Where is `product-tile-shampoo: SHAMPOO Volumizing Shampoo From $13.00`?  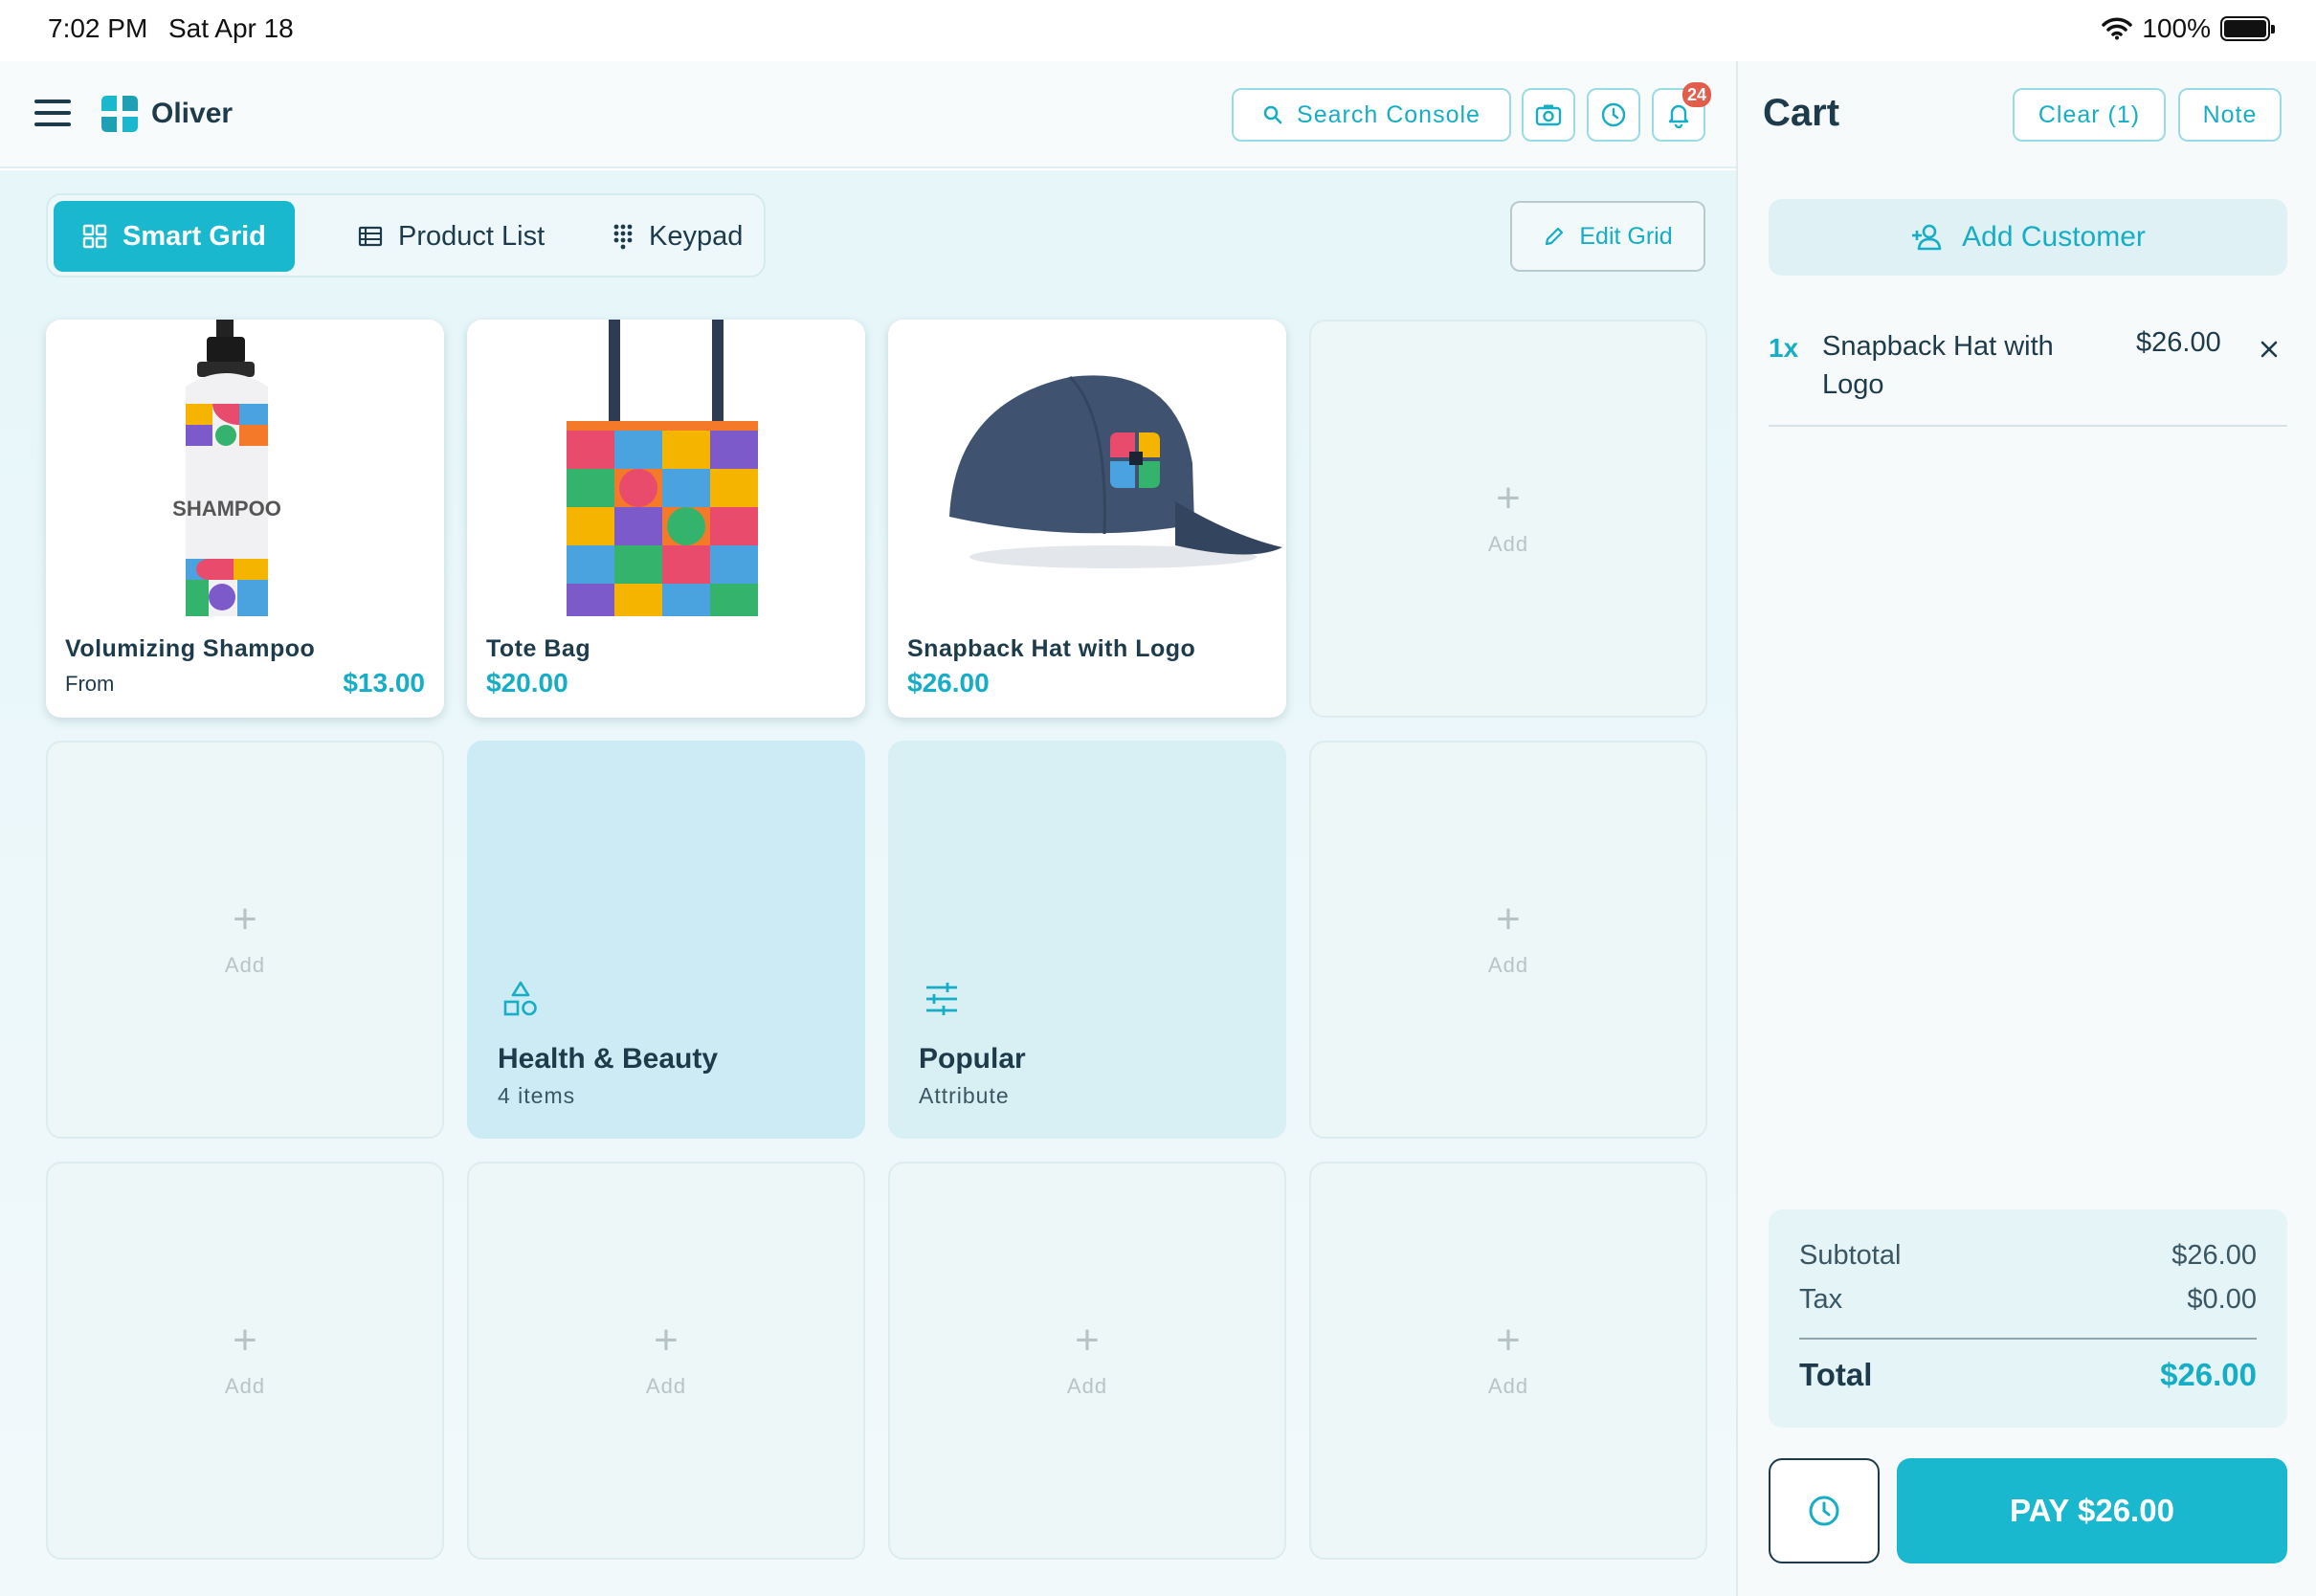 product-tile-shampoo: SHAMPOO Volumizing Shampoo From $13.00 is located at coordinates (245, 519).